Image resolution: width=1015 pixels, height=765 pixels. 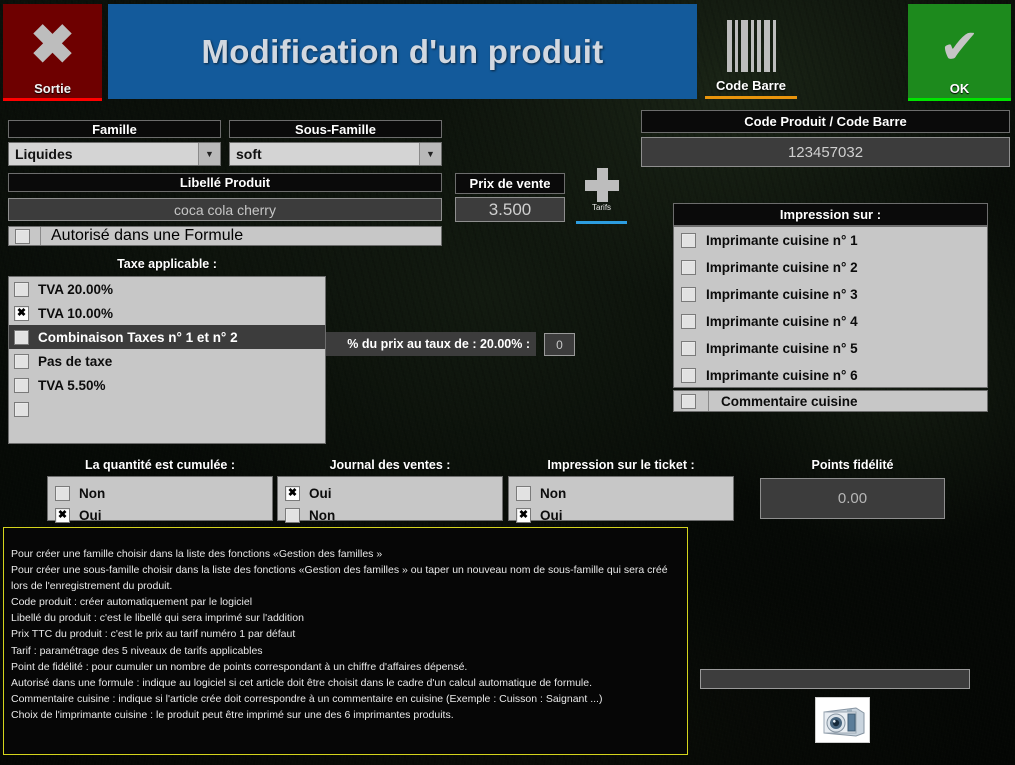 I want to click on quantite-cumulee-group: Non ✖ Oui, so click(x=160, y=499).